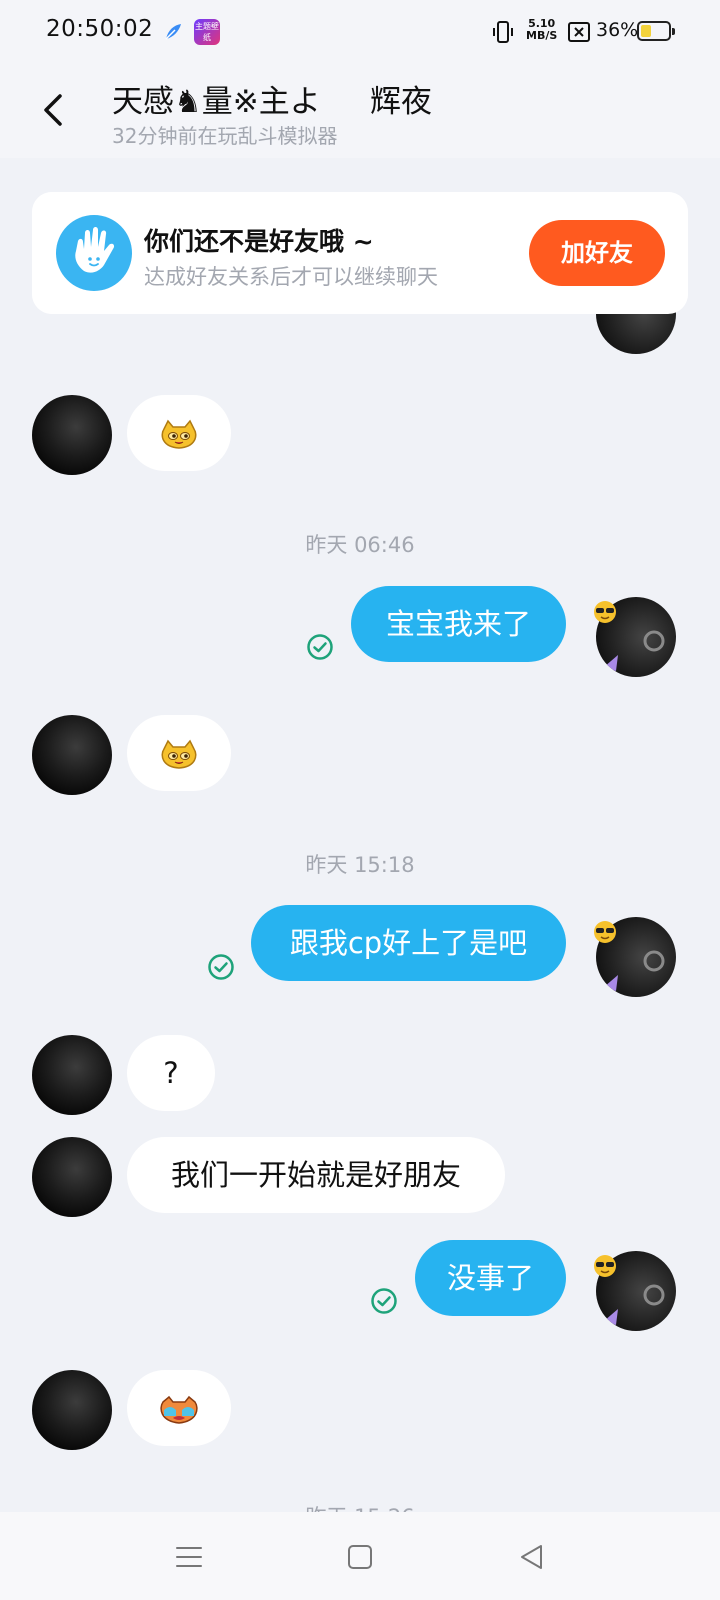 Image resolution: width=720 pixels, height=1600 pixels. What do you see at coordinates (316, 1175) in the screenshot?
I see `message-bubble-received: 我们一开始就是好朋友` at bounding box center [316, 1175].